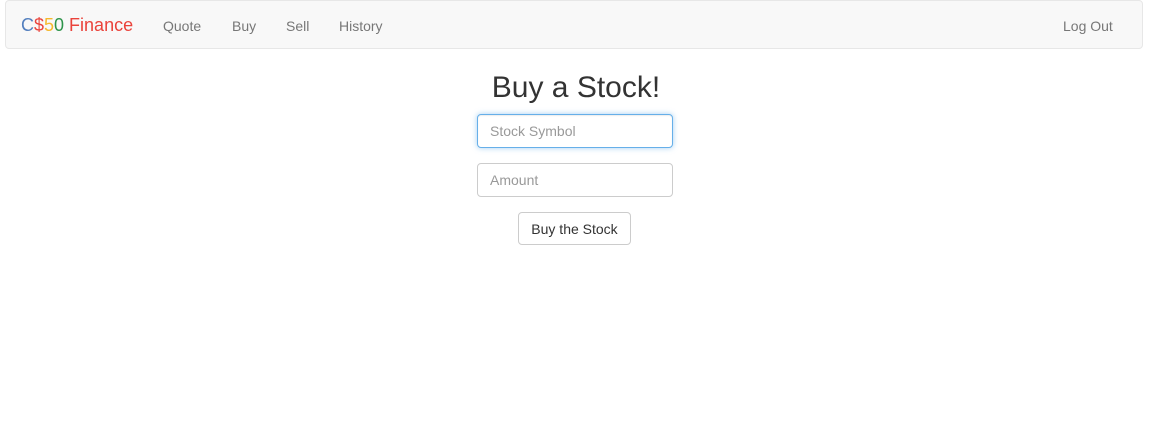 This screenshot has height=447, width=1152. What do you see at coordinates (27, 25) in the screenshot?
I see `brand-letter-c: C` at bounding box center [27, 25].